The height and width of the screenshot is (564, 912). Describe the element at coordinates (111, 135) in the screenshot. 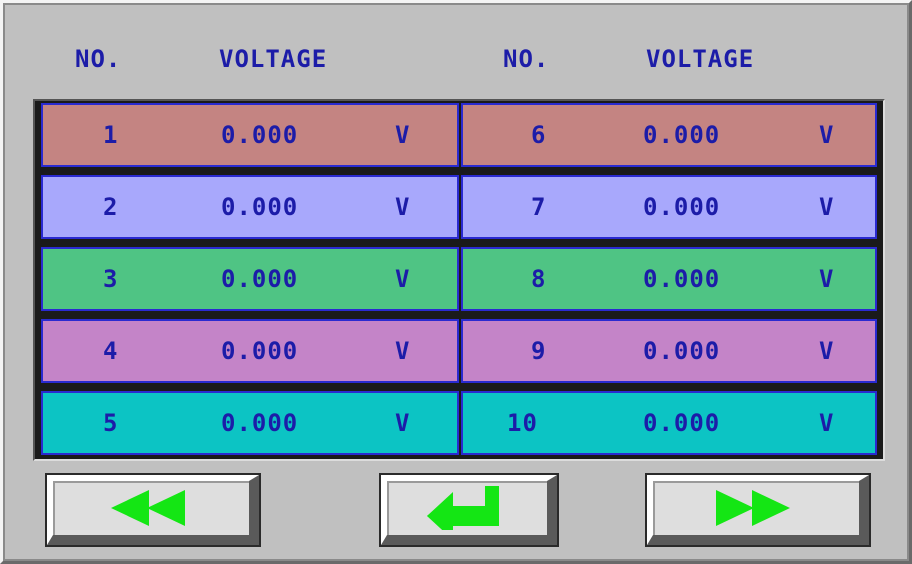

I see `channel-number: 1` at that location.